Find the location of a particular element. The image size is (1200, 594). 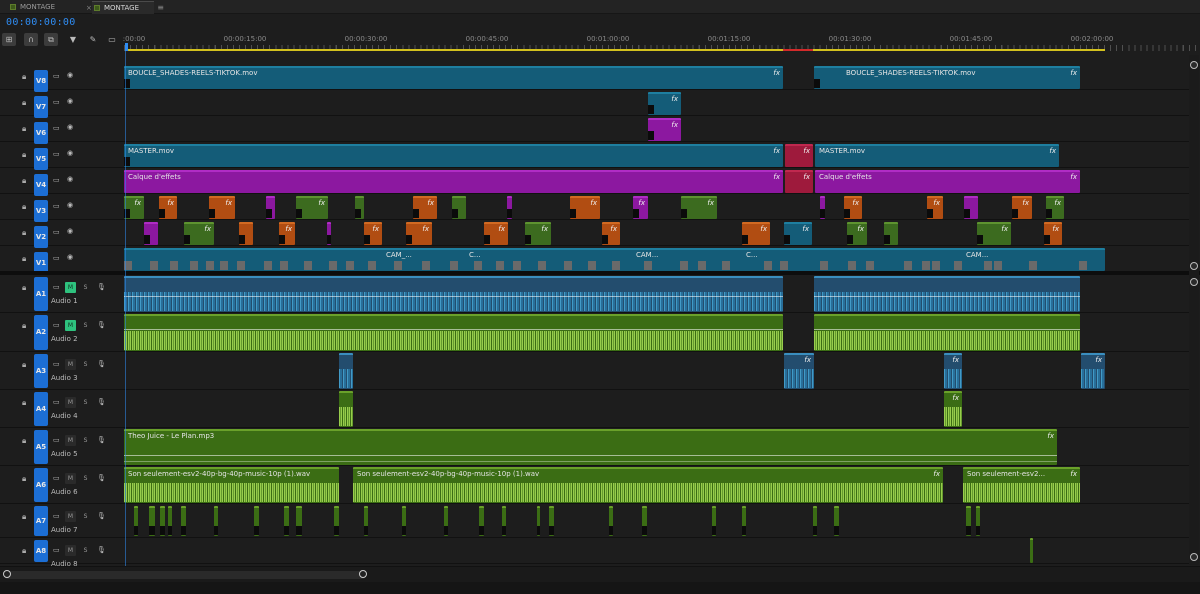

clip-v2 is located at coordinates (891, 233).